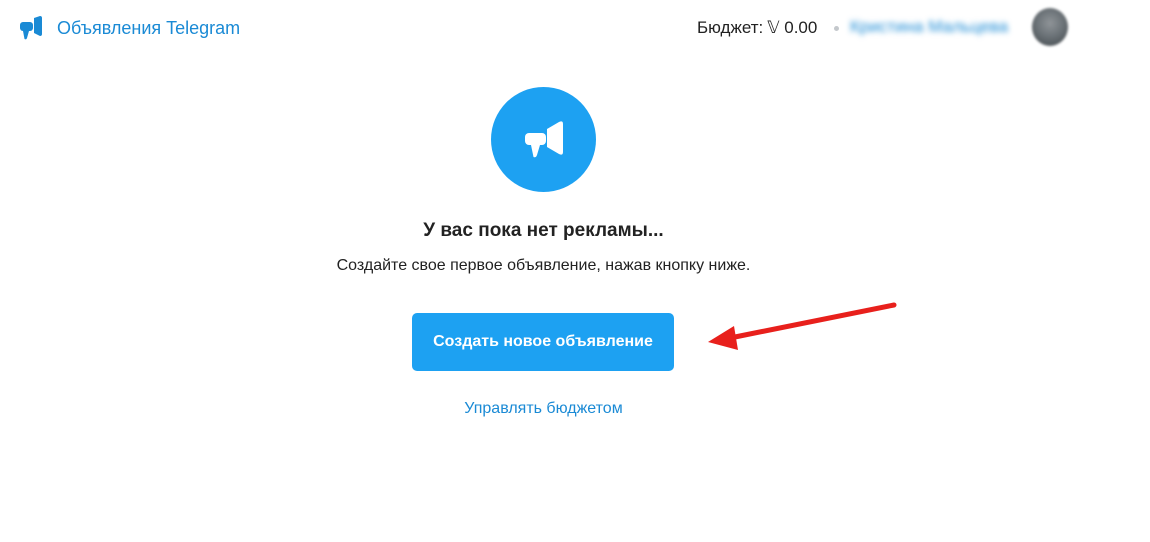  What do you see at coordinates (31, 28) in the screenshot?
I see `megaphone-logo-icon` at bounding box center [31, 28].